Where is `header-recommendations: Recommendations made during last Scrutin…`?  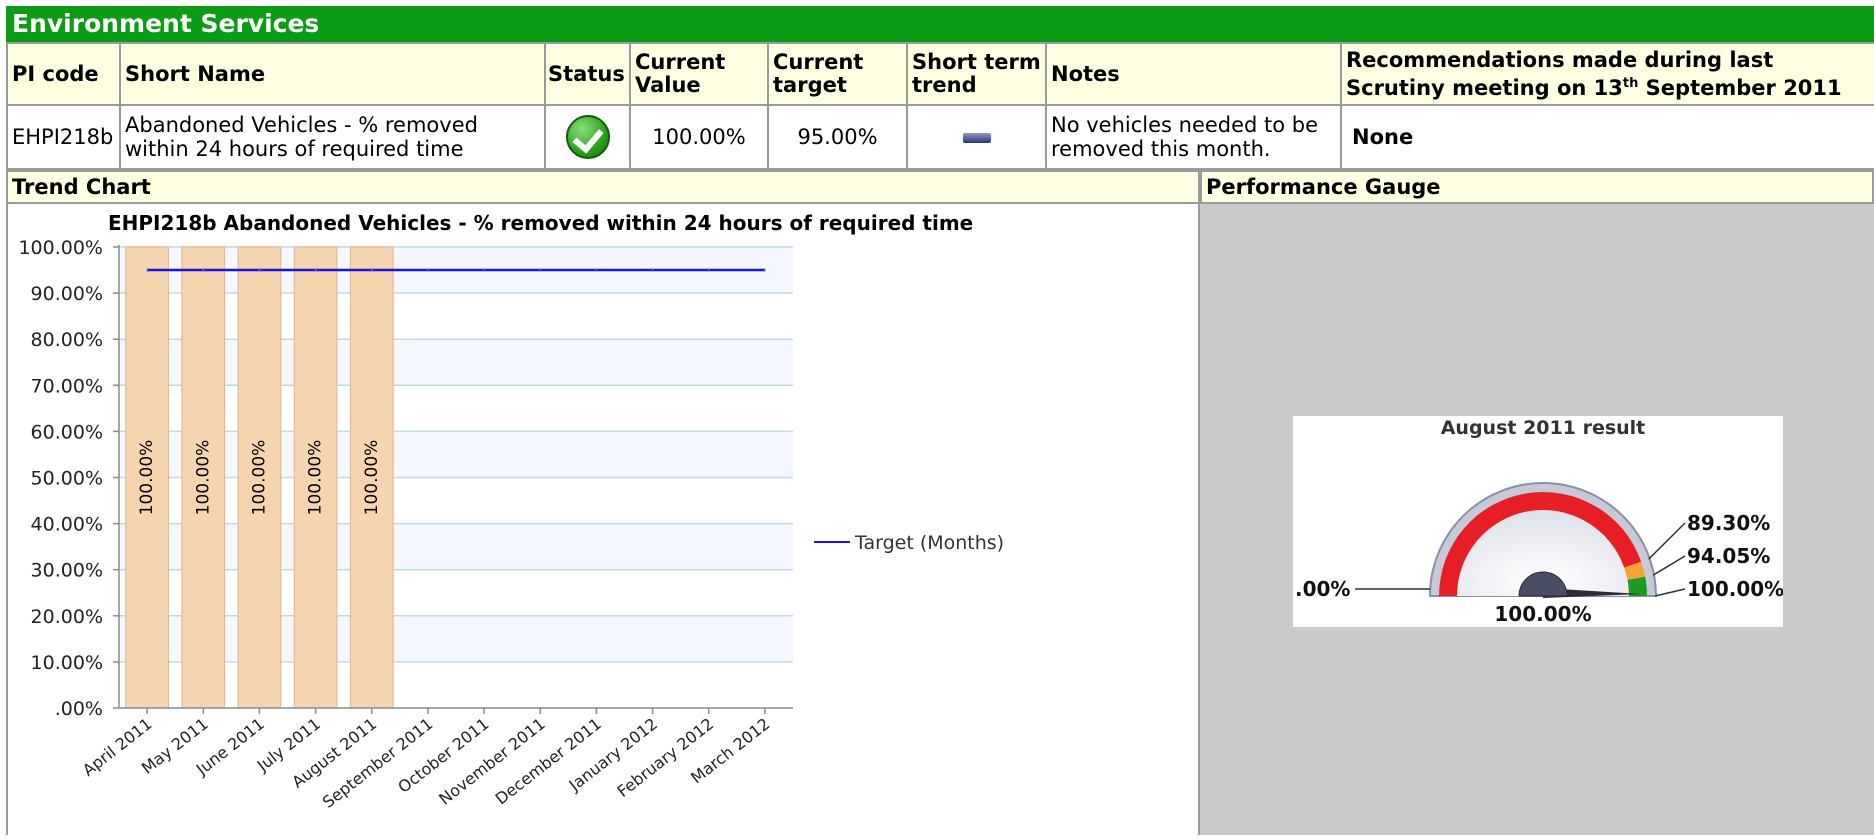
header-recommendations: Recommendations made during last Scrutin… is located at coordinates (1607, 74).